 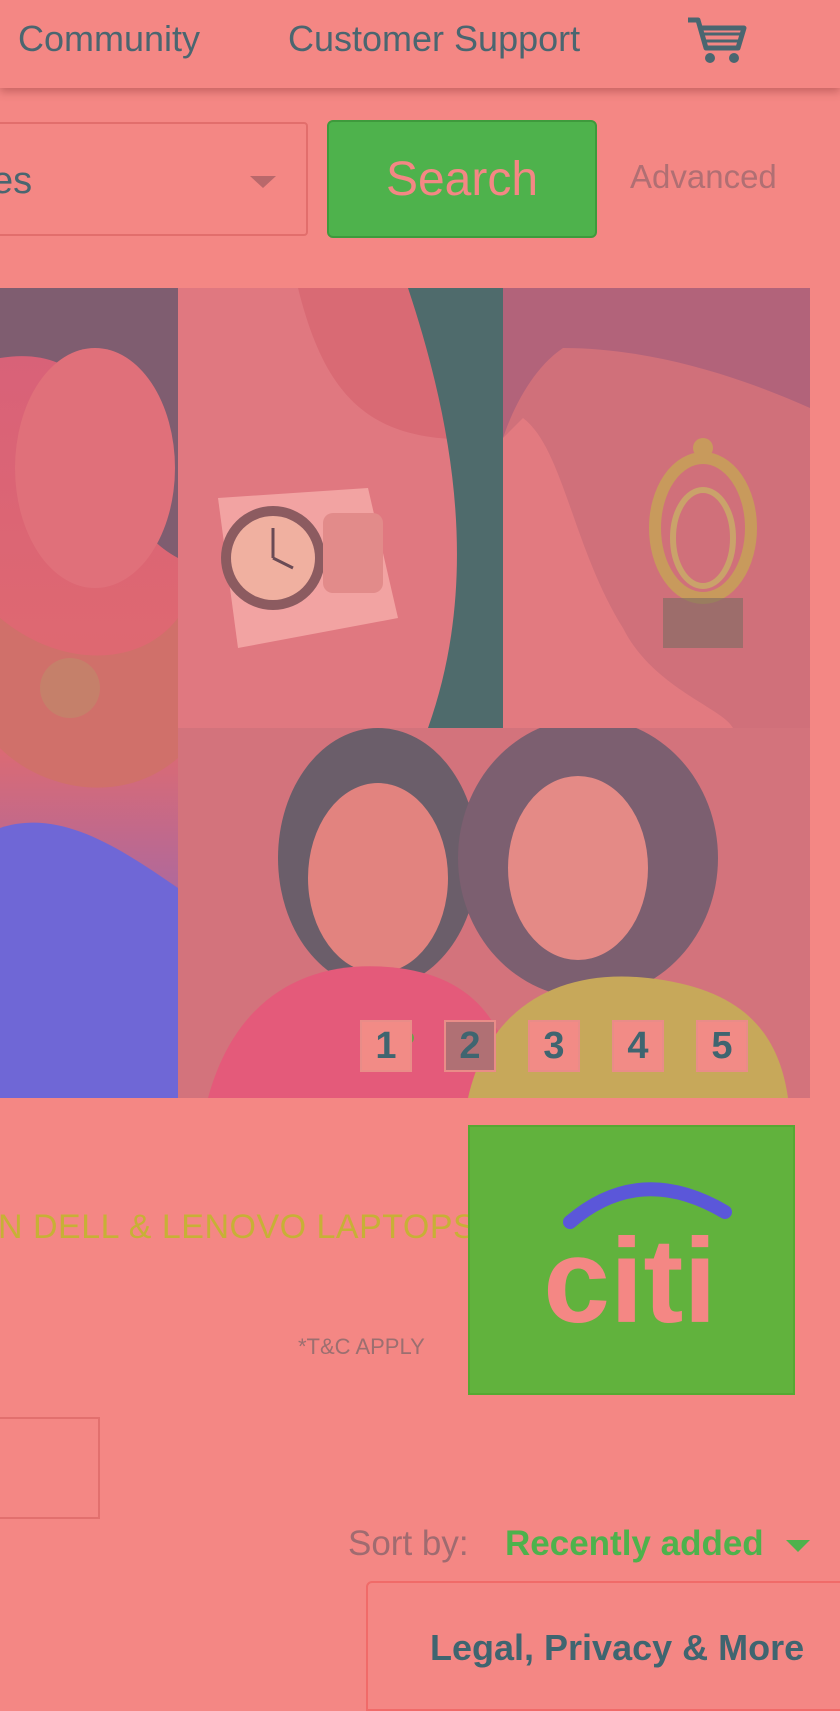 What do you see at coordinates (89, 693) in the screenshot?
I see `hero-image-bridal` at bounding box center [89, 693].